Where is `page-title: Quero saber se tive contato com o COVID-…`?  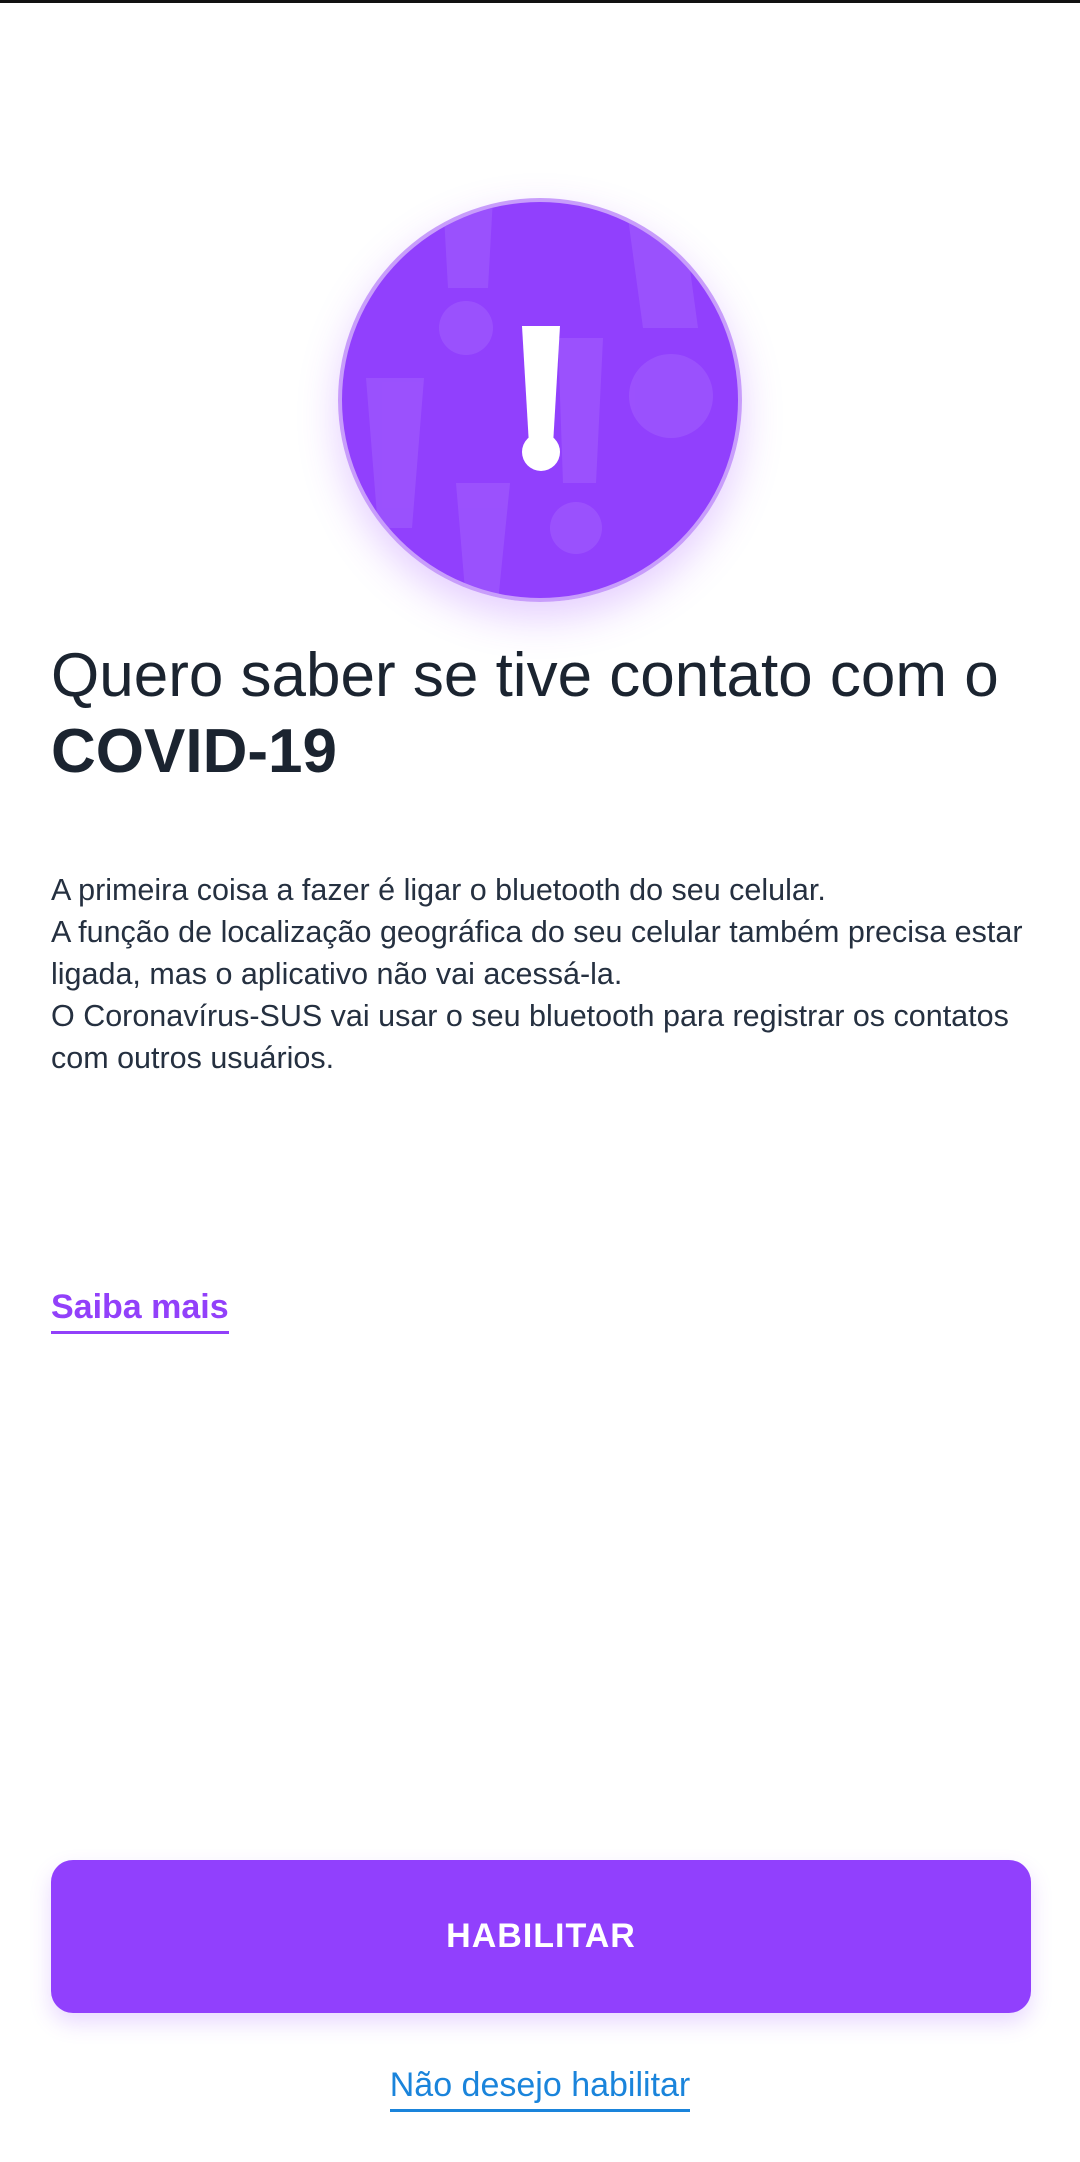 page-title: Quero saber se tive contato com o COVID-… is located at coordinates (546, 714).